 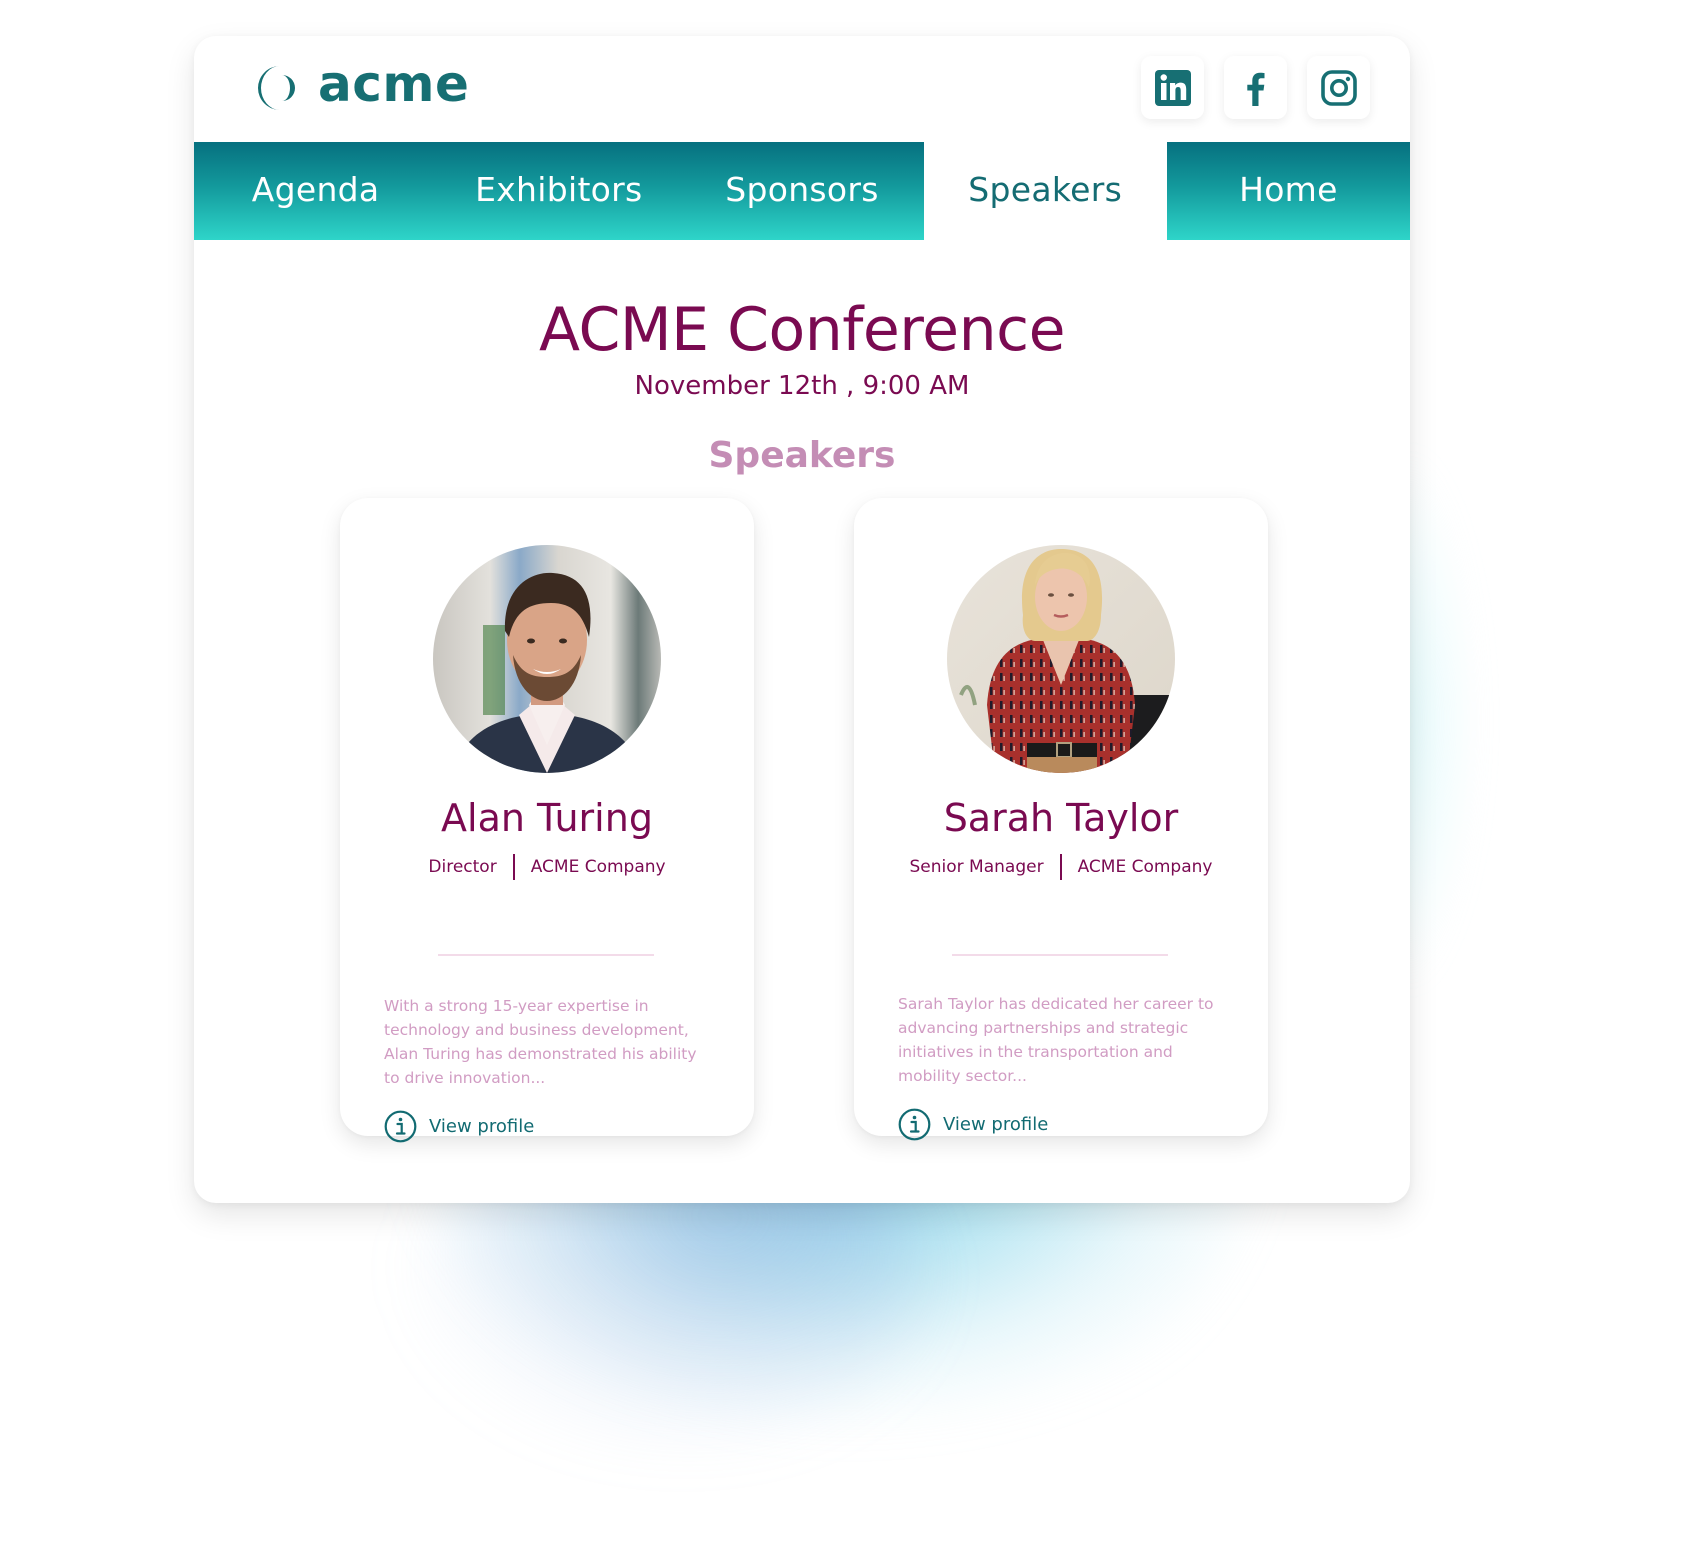 I want to click on nav-tab-label: Exhibitors, so click(x=559, y=189).